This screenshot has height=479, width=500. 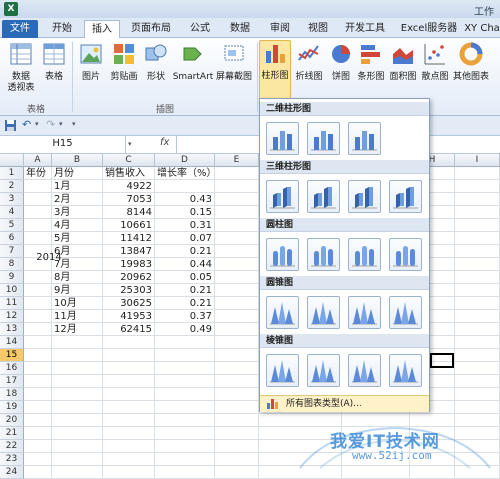 I want to click on header-year: 年份, so click(x=38, y=173).